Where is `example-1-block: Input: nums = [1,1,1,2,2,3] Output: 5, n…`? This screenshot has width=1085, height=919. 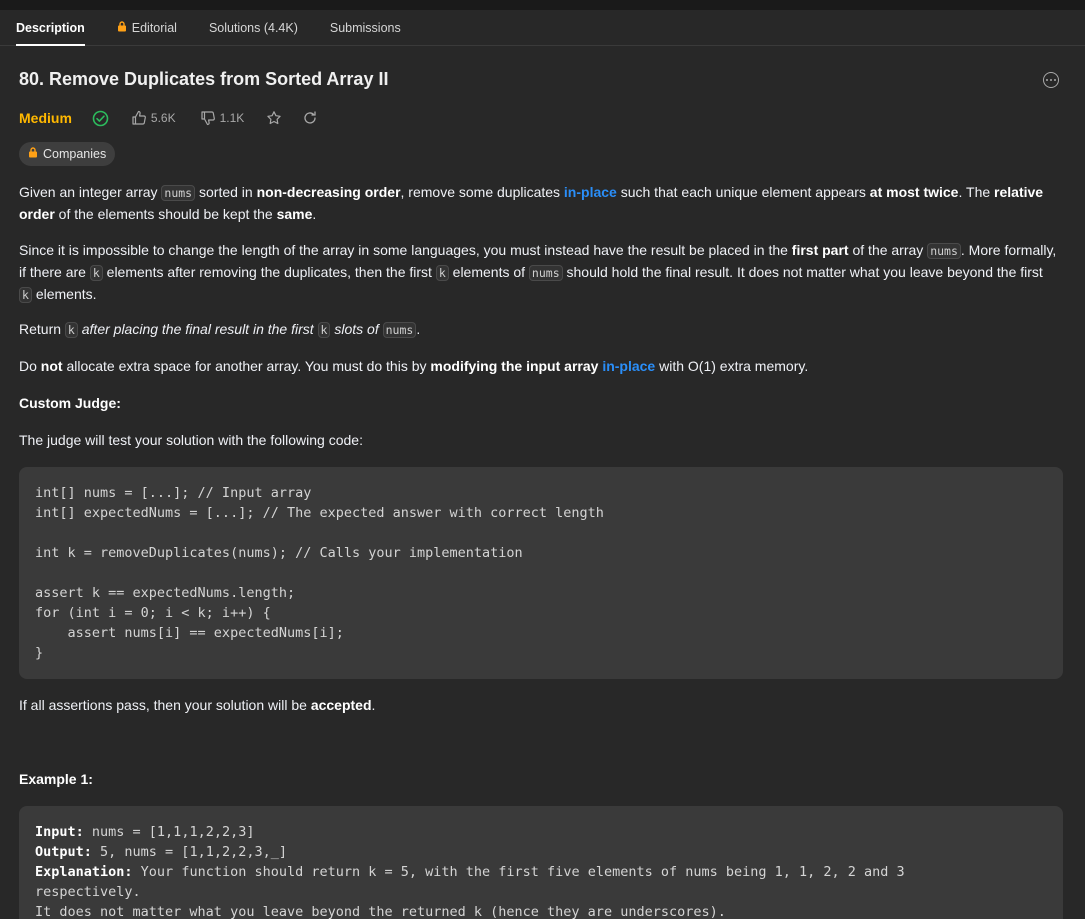 example-1-block: Input: nums = [1,1,1,2,2,3] Output: 5, n… is located at coordinates (541, 862).